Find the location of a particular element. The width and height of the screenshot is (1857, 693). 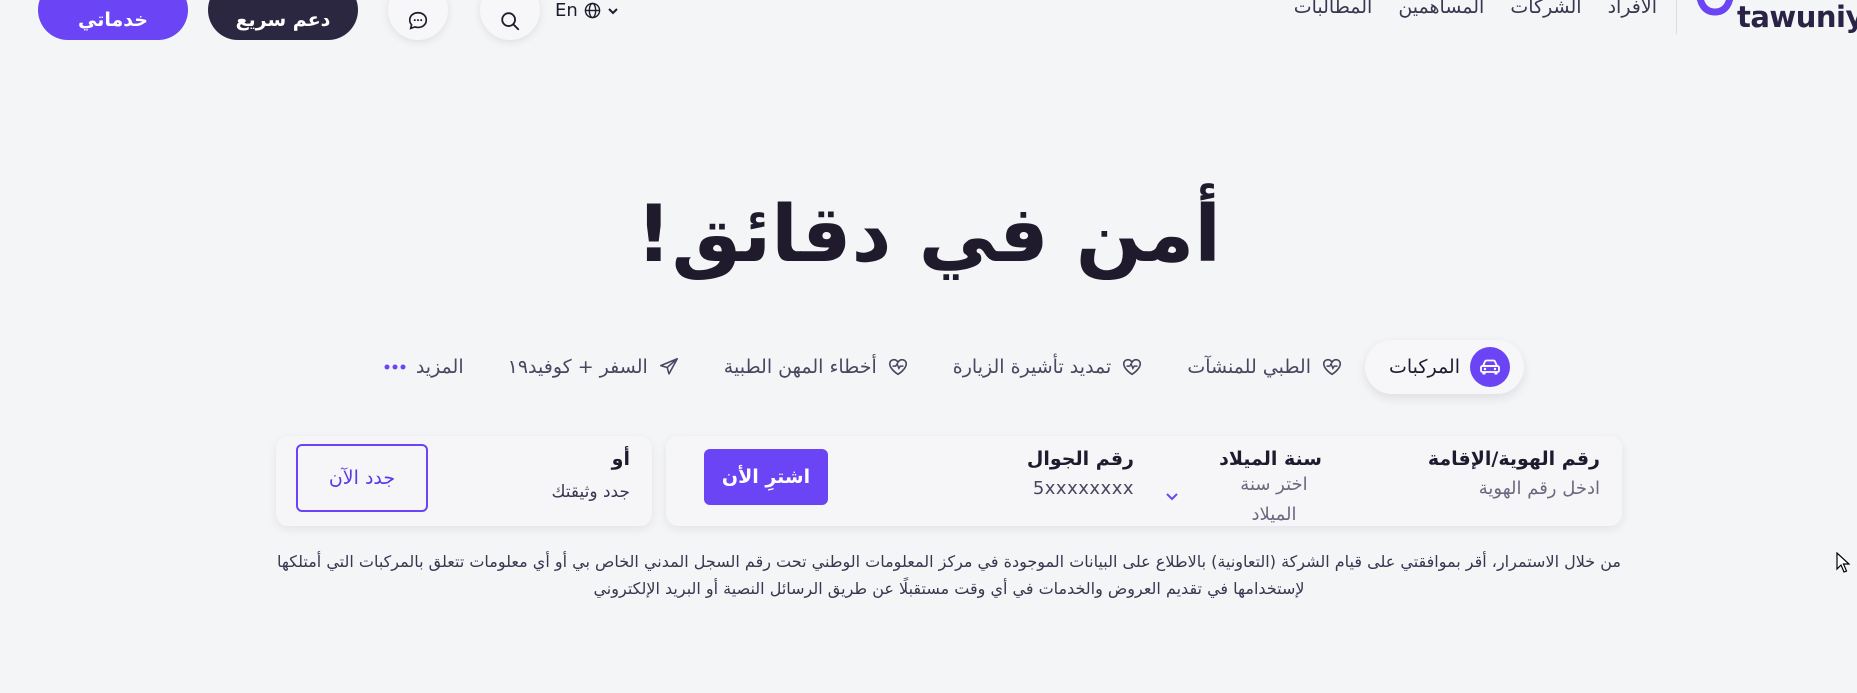

birth-year-placeholder-line2: الميلاد is located at coordinates (1274, 514).